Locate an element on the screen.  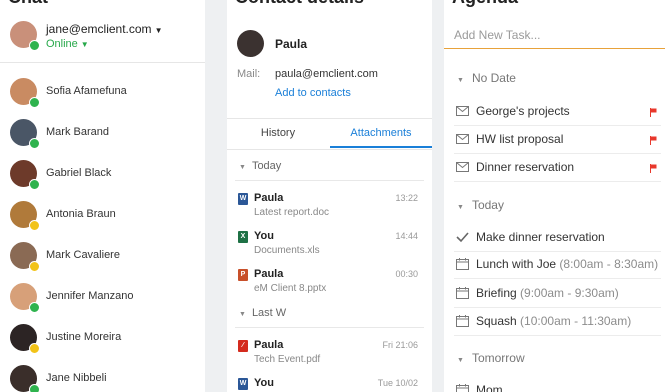
agenda-group-header: ▼ Today is located at coordinates (480, 205).